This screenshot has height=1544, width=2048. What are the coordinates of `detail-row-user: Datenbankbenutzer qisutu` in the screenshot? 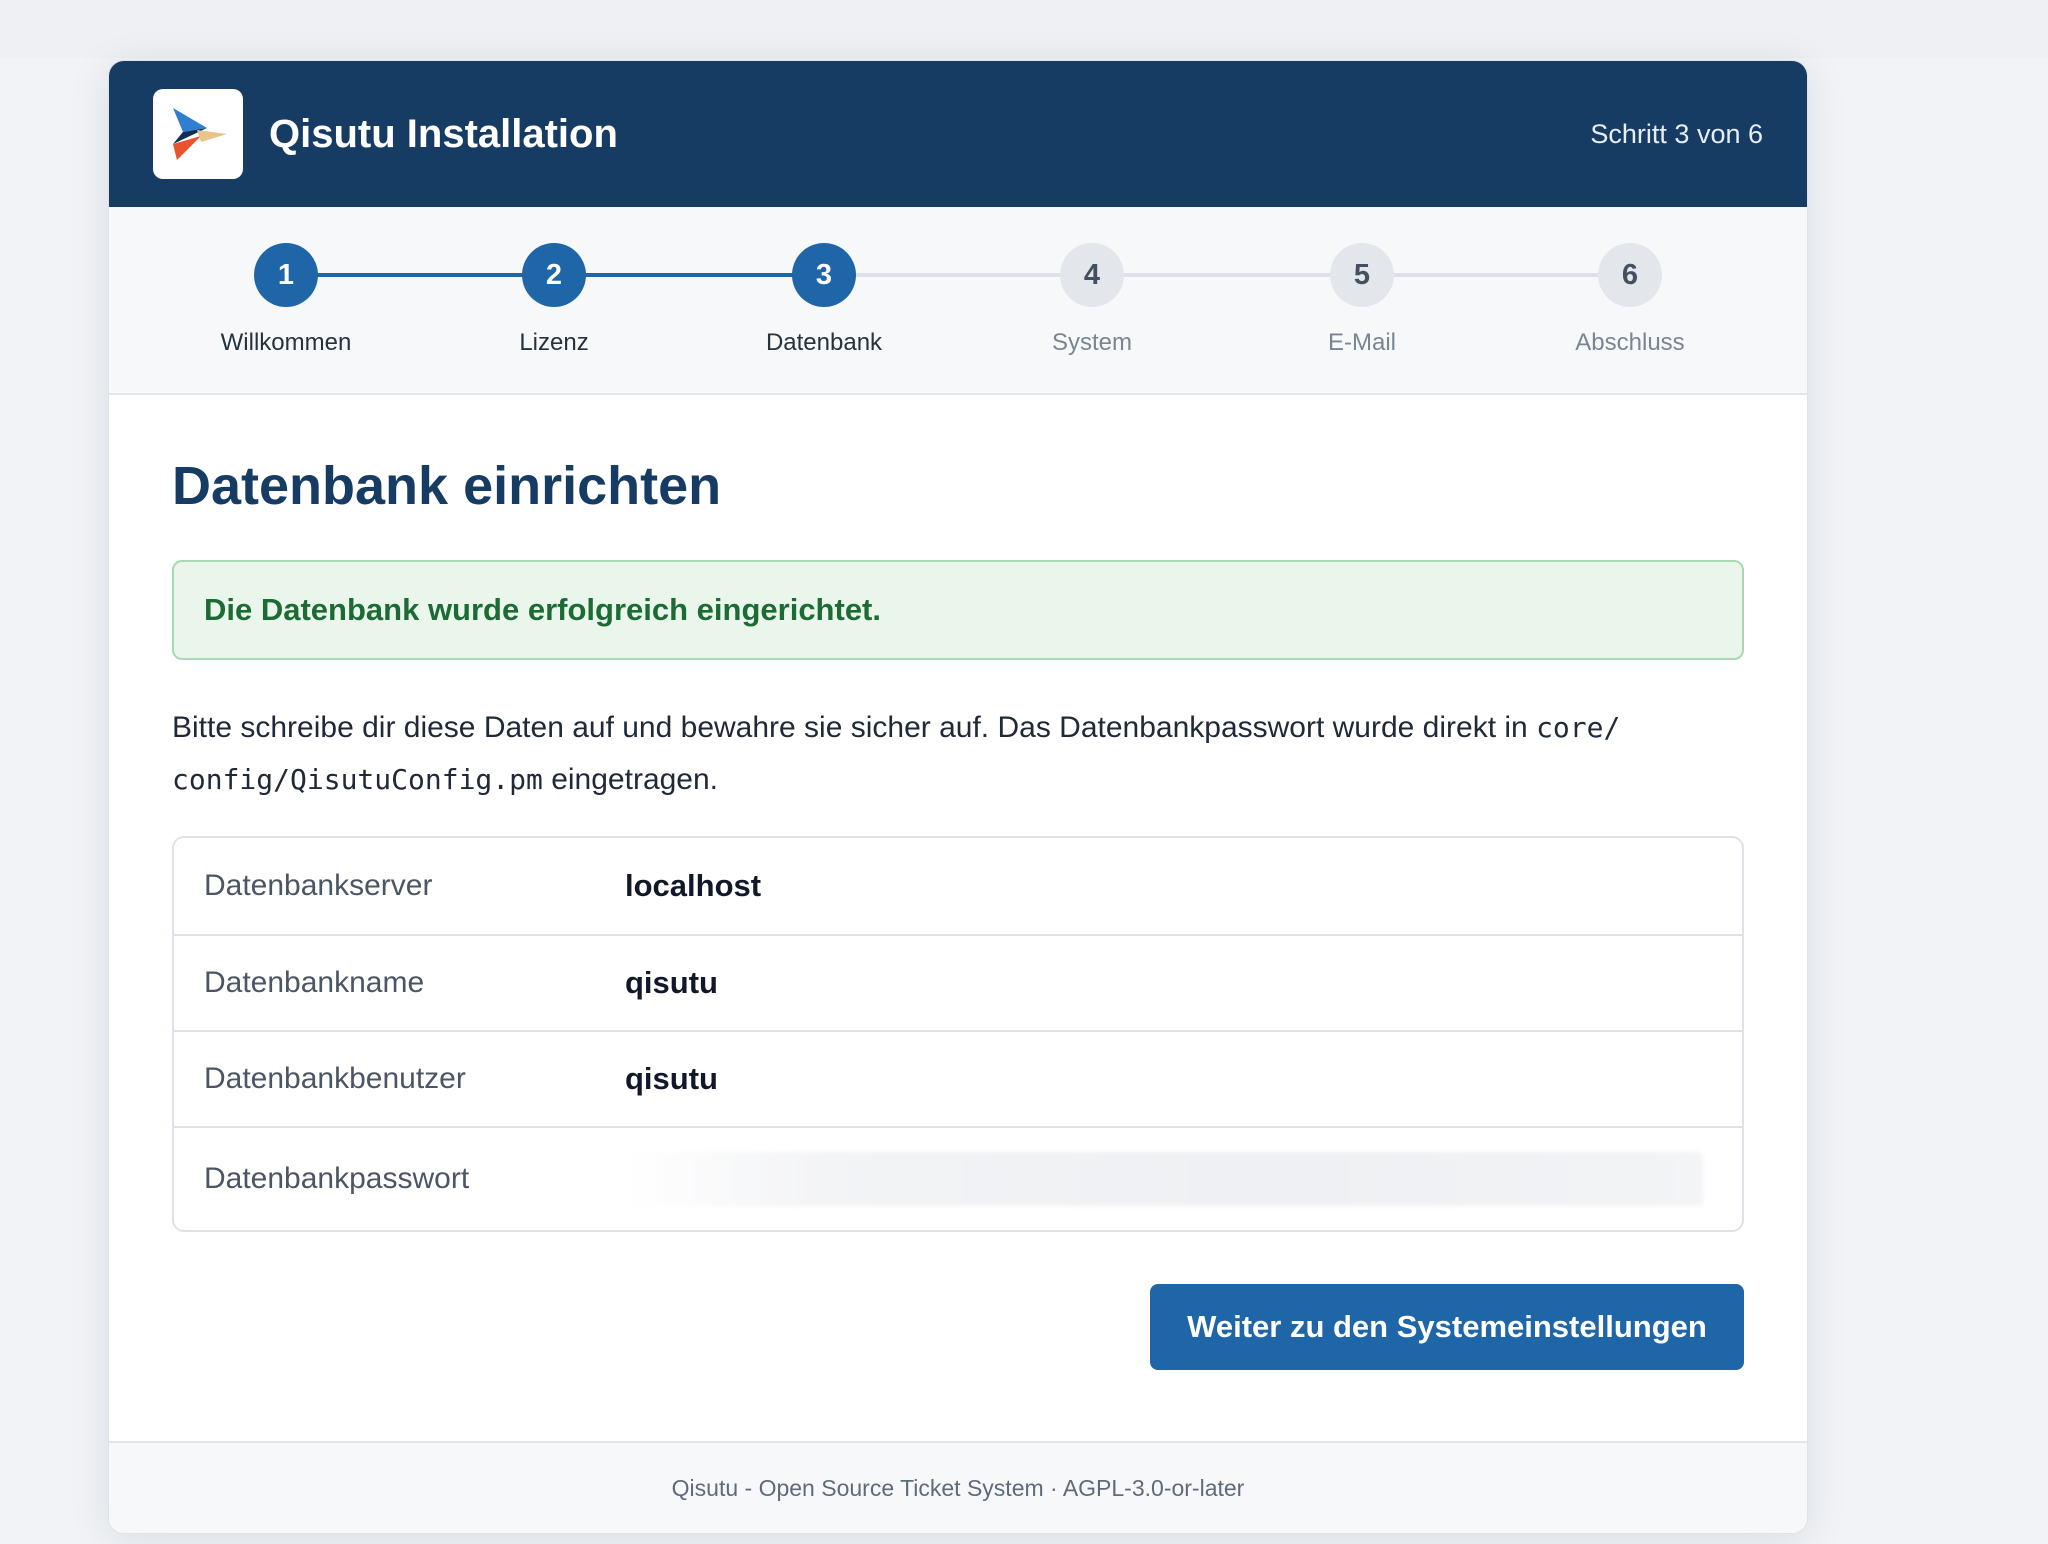 It's located at (958, 1078).